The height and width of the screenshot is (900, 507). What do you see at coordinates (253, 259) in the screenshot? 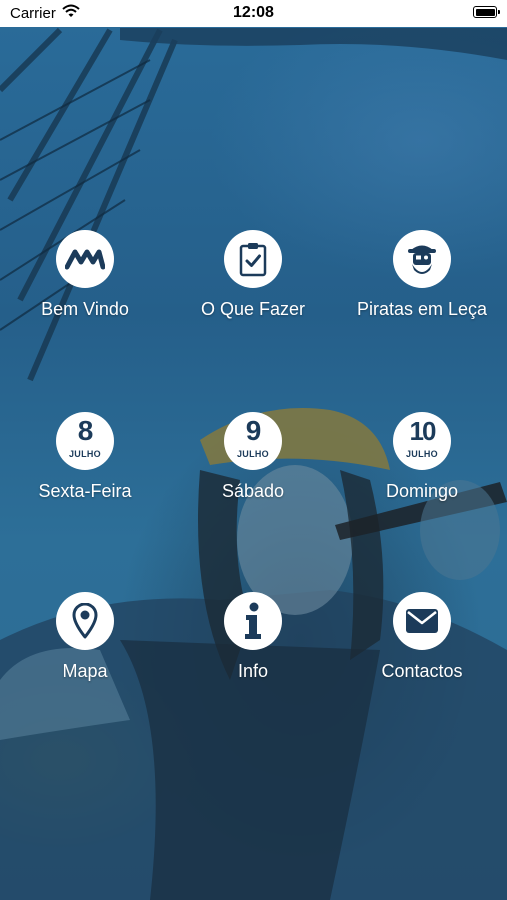
I see `clipboard-check-icon` at bounding box center [253, 259].